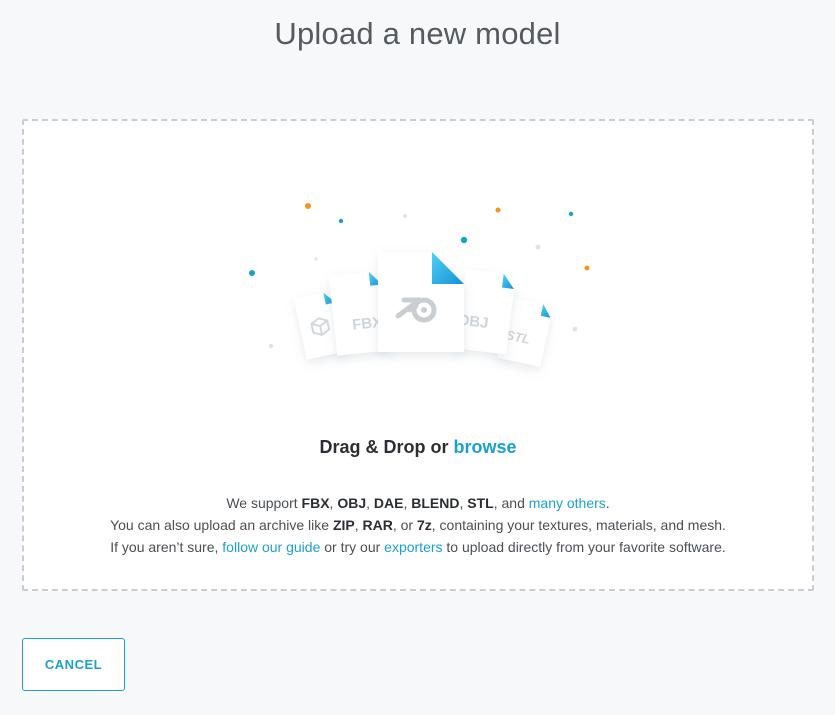 The width and height of the screenshot is (835, 715). I want to click on exporters-link: exporters, so click(413, 547).